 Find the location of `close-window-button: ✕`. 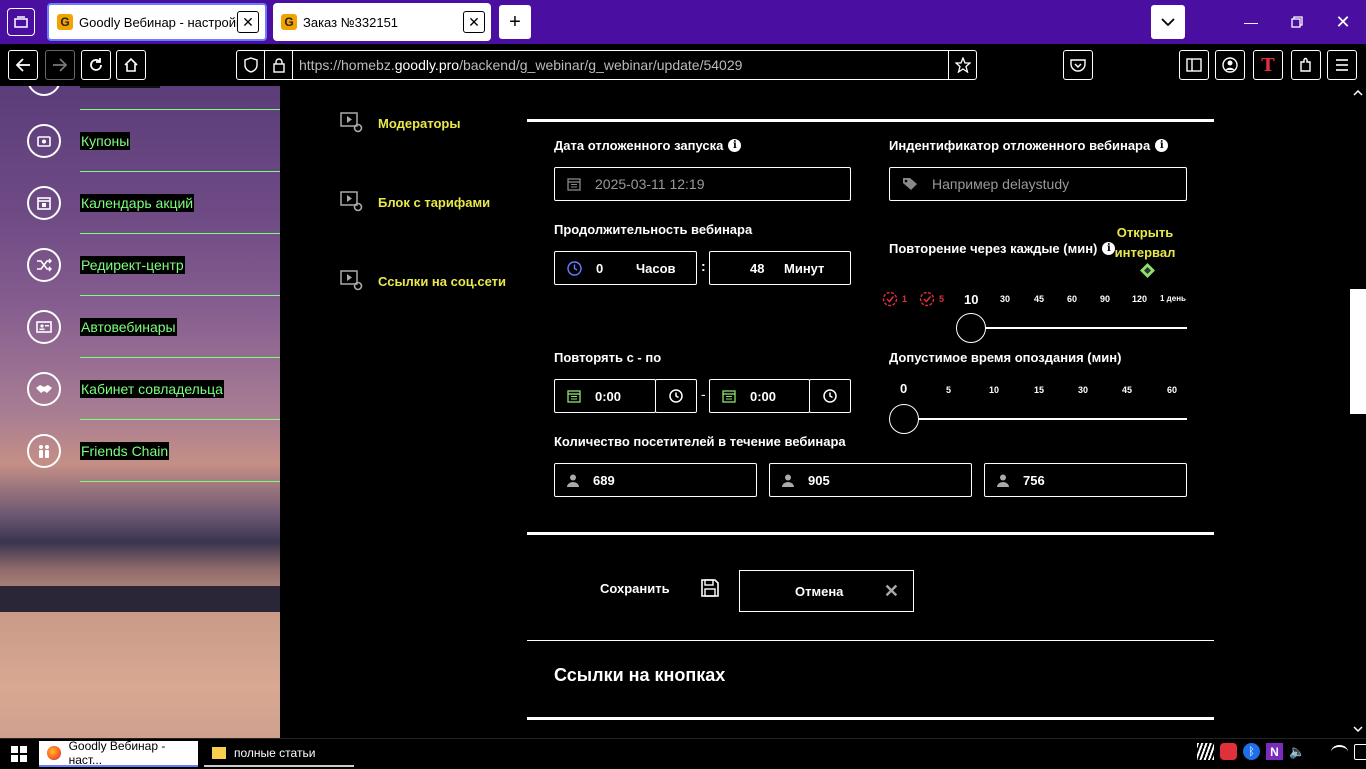

close-window-button: ✕ is located at coordinates (1343, 22).